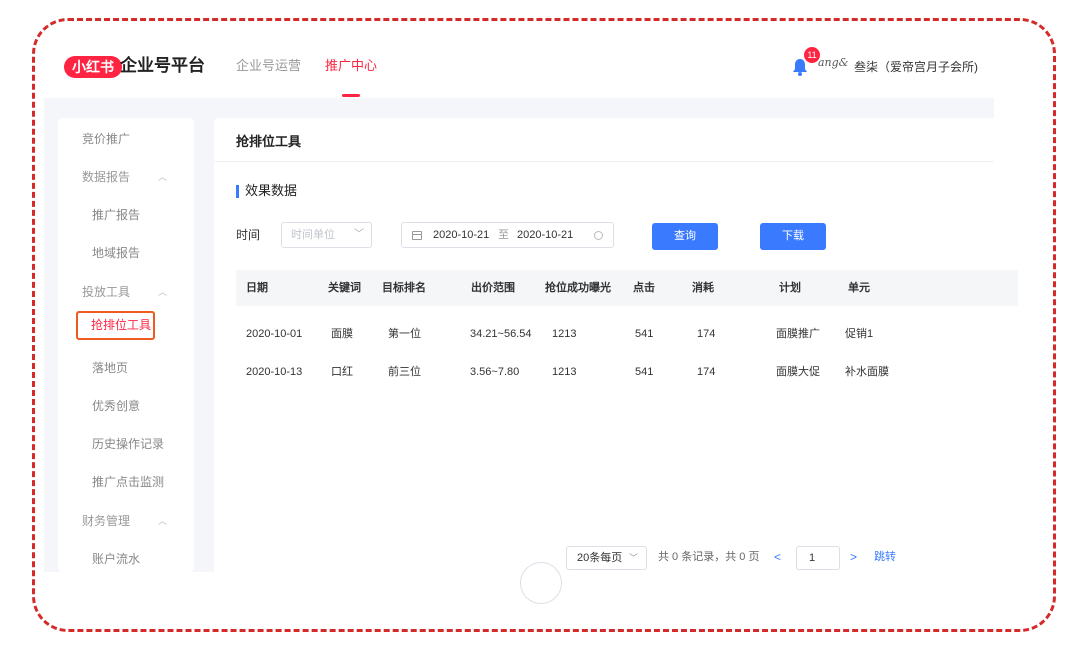 The width and height of the screenshot is (1068, 660). Describe the element at coordinates (237, 191) in the screenshot. I see `section-accent-bar` at that location.